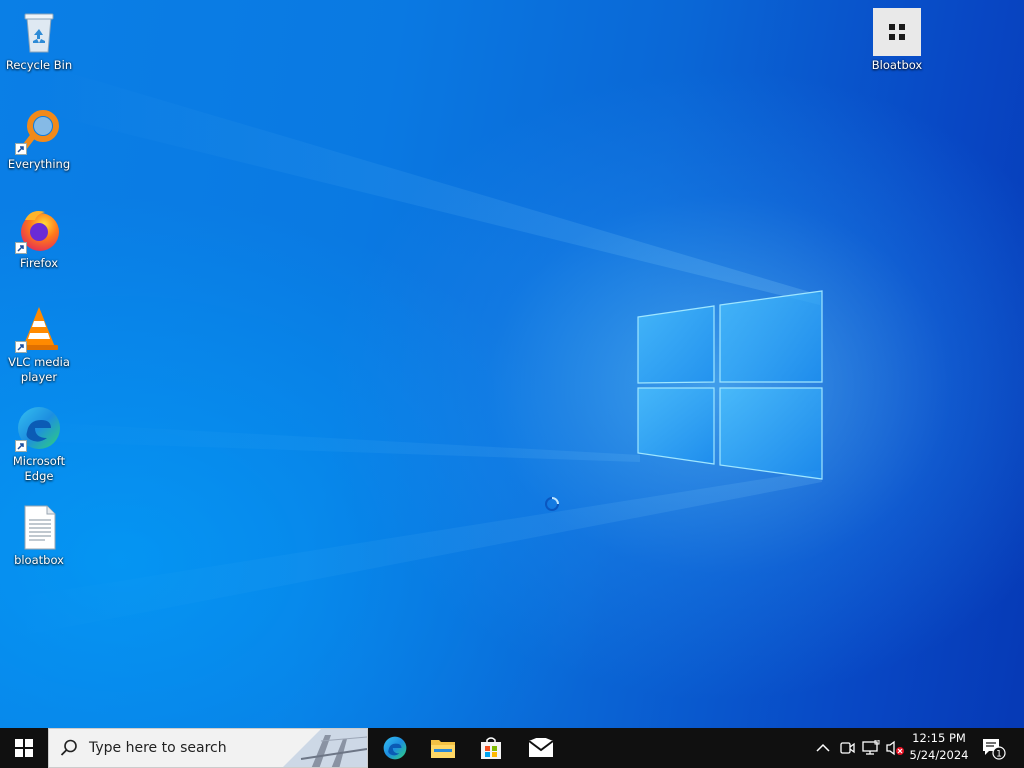 This screenshot has height=768, width=1024. What do you see at coordinates (39, 468) in the screenshot?
I see `desktop-icon-label: Microsoft Edge` at bounding box center [39, 468].